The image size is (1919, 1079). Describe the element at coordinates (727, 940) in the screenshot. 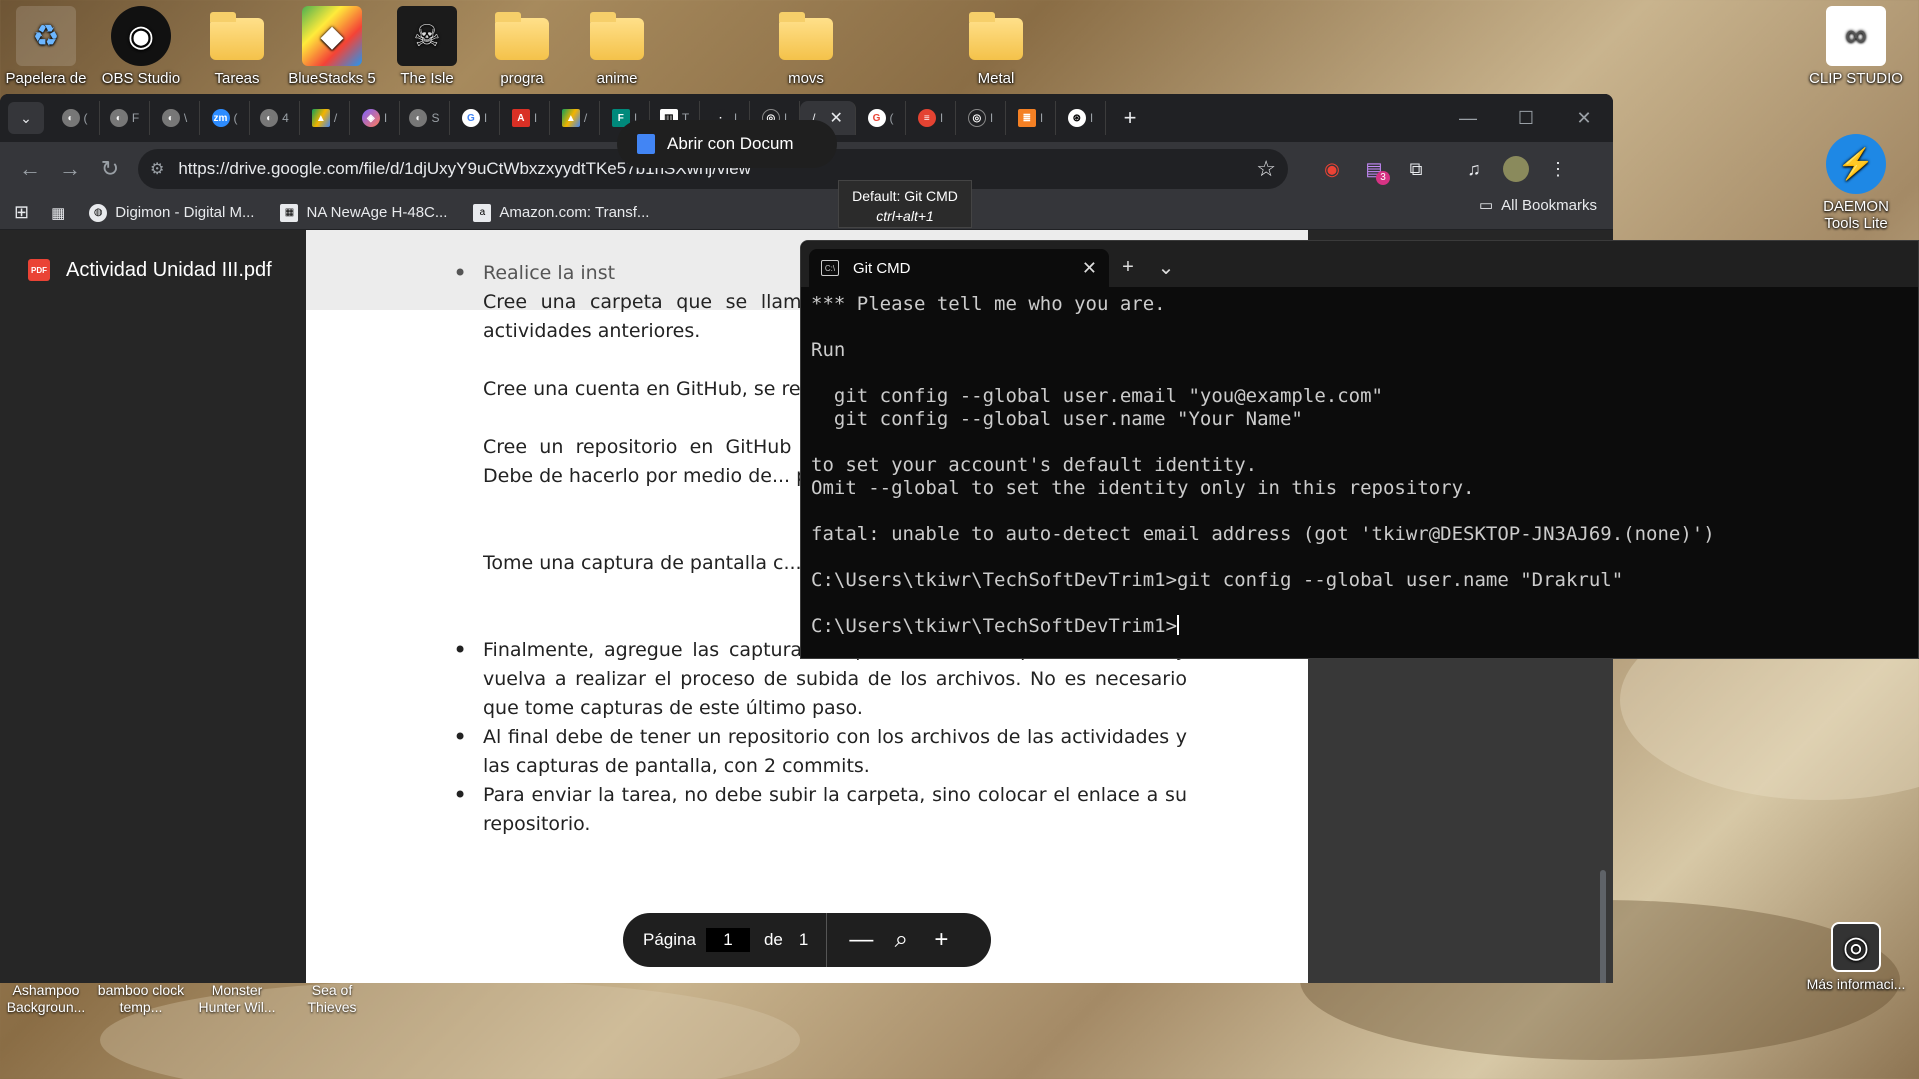

I see `page-number-input: 1` at that location.